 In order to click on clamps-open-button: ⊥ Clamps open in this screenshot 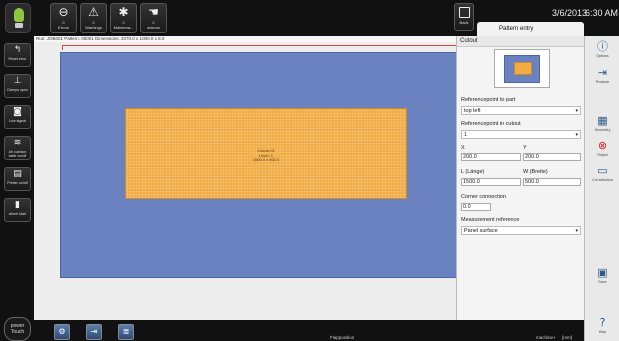, I will do `click(17, 86)`.